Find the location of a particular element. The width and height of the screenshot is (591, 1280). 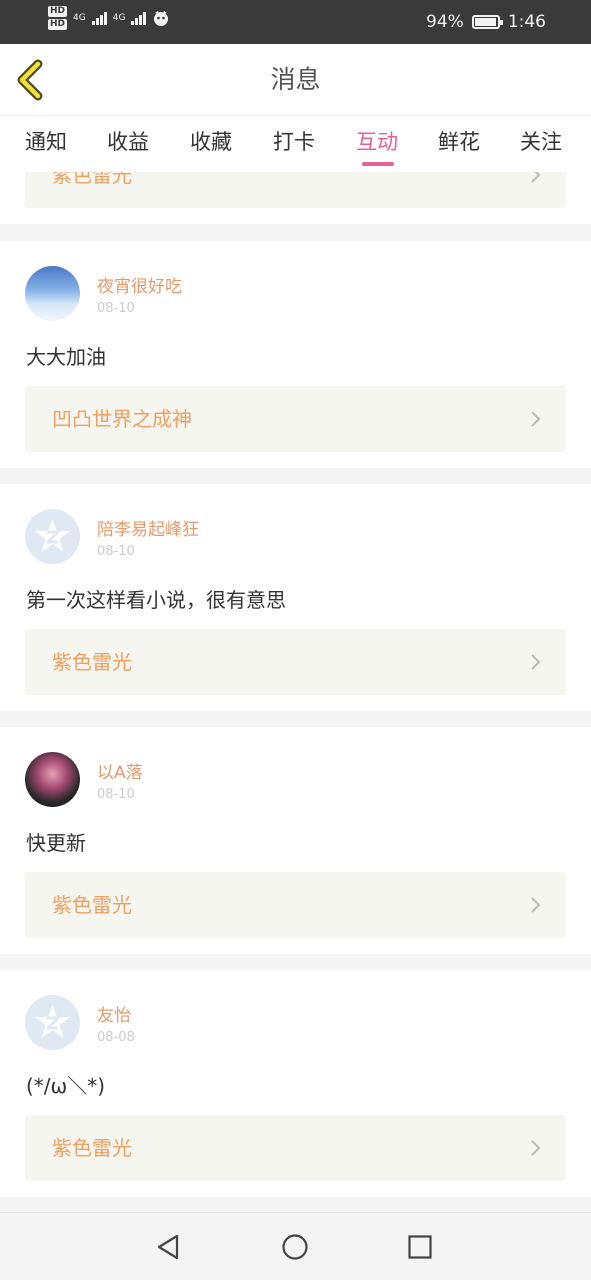

nav-home-icon is located at coordinates (295, 1247).